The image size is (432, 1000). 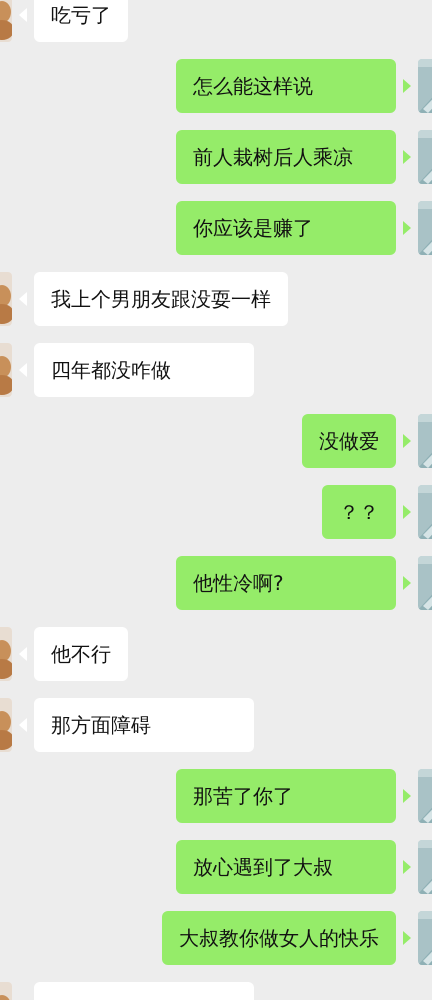 What do you see at coordinates (286, 796) in the screenshot?
I see `message-bubble: 那苦了你了` at bounding box center [286, 796].